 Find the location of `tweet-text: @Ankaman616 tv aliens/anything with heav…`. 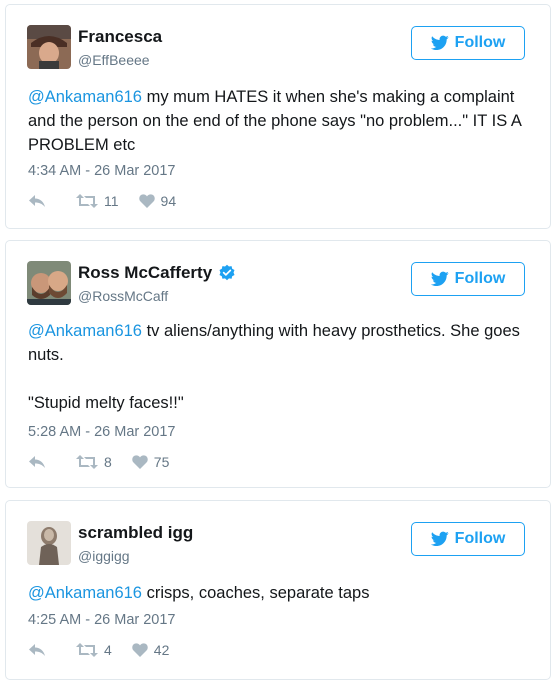

tweet-text: @Ankaman616 tv aliens/anything with heav… is located at coordinates (278, 367).